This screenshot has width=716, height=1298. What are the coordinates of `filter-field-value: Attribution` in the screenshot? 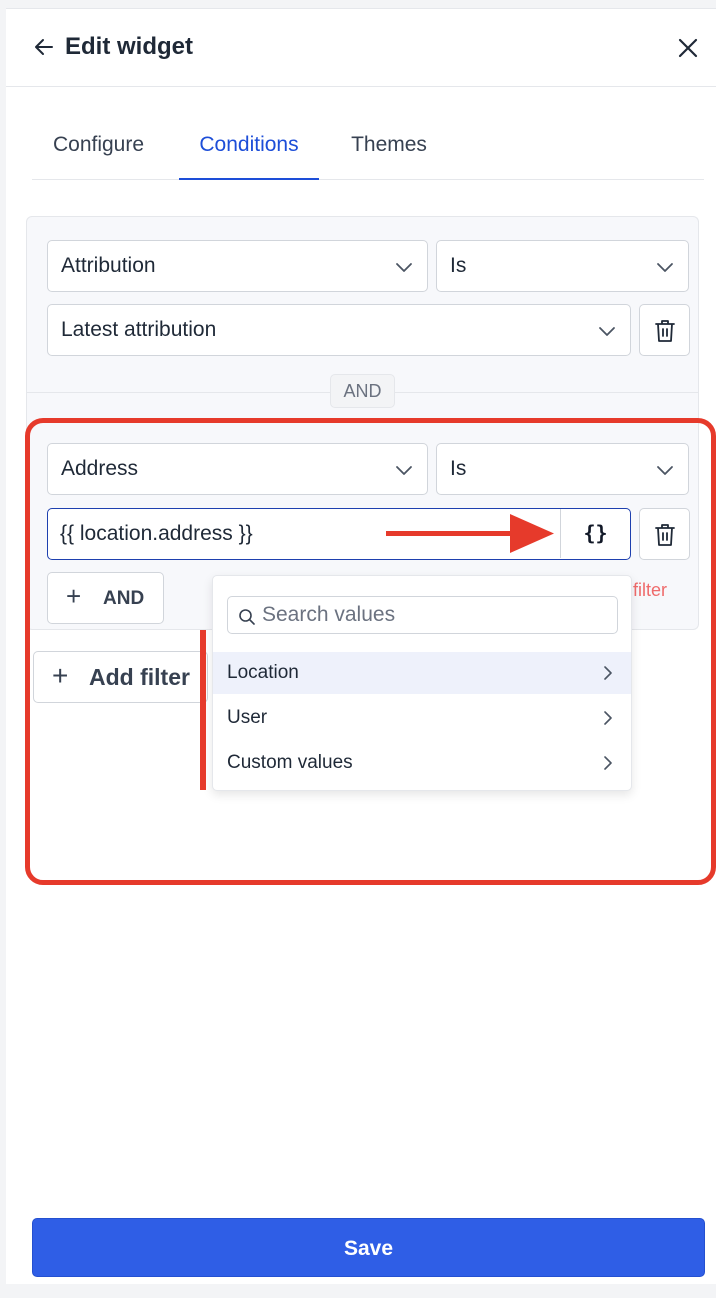 It's located at (108, 265).